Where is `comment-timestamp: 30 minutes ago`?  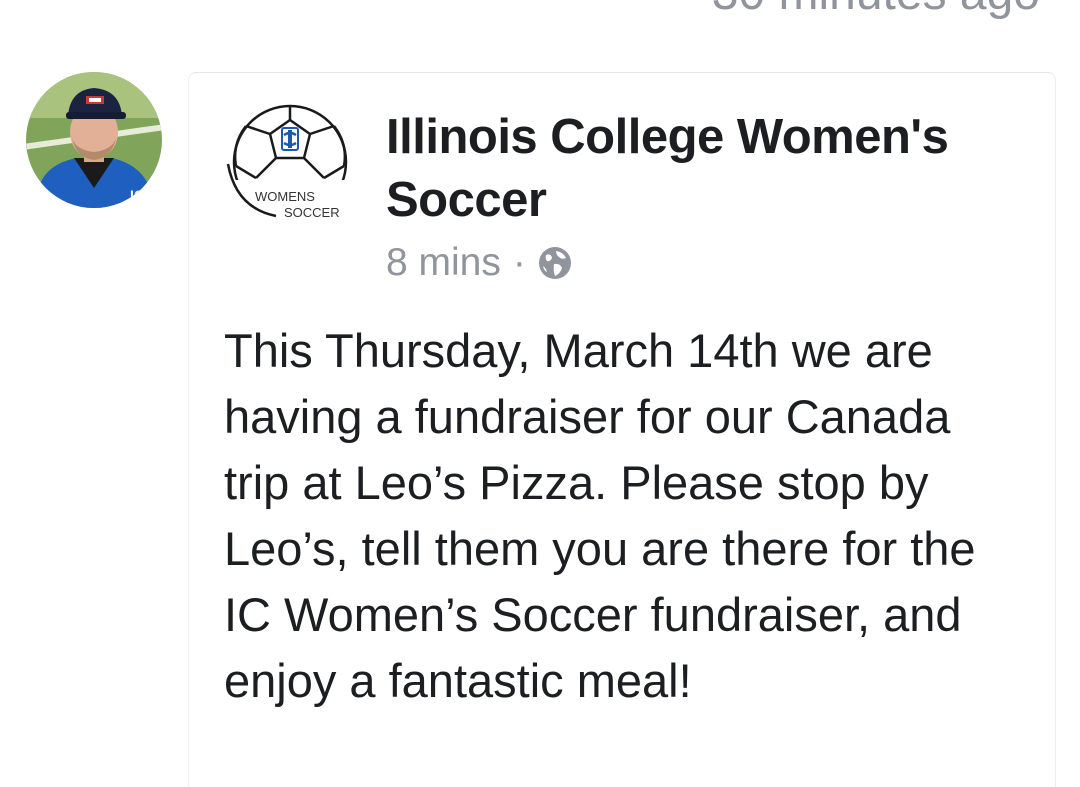 comment-timestamp: 30 minutes ago is located at coordinates (876, 10).